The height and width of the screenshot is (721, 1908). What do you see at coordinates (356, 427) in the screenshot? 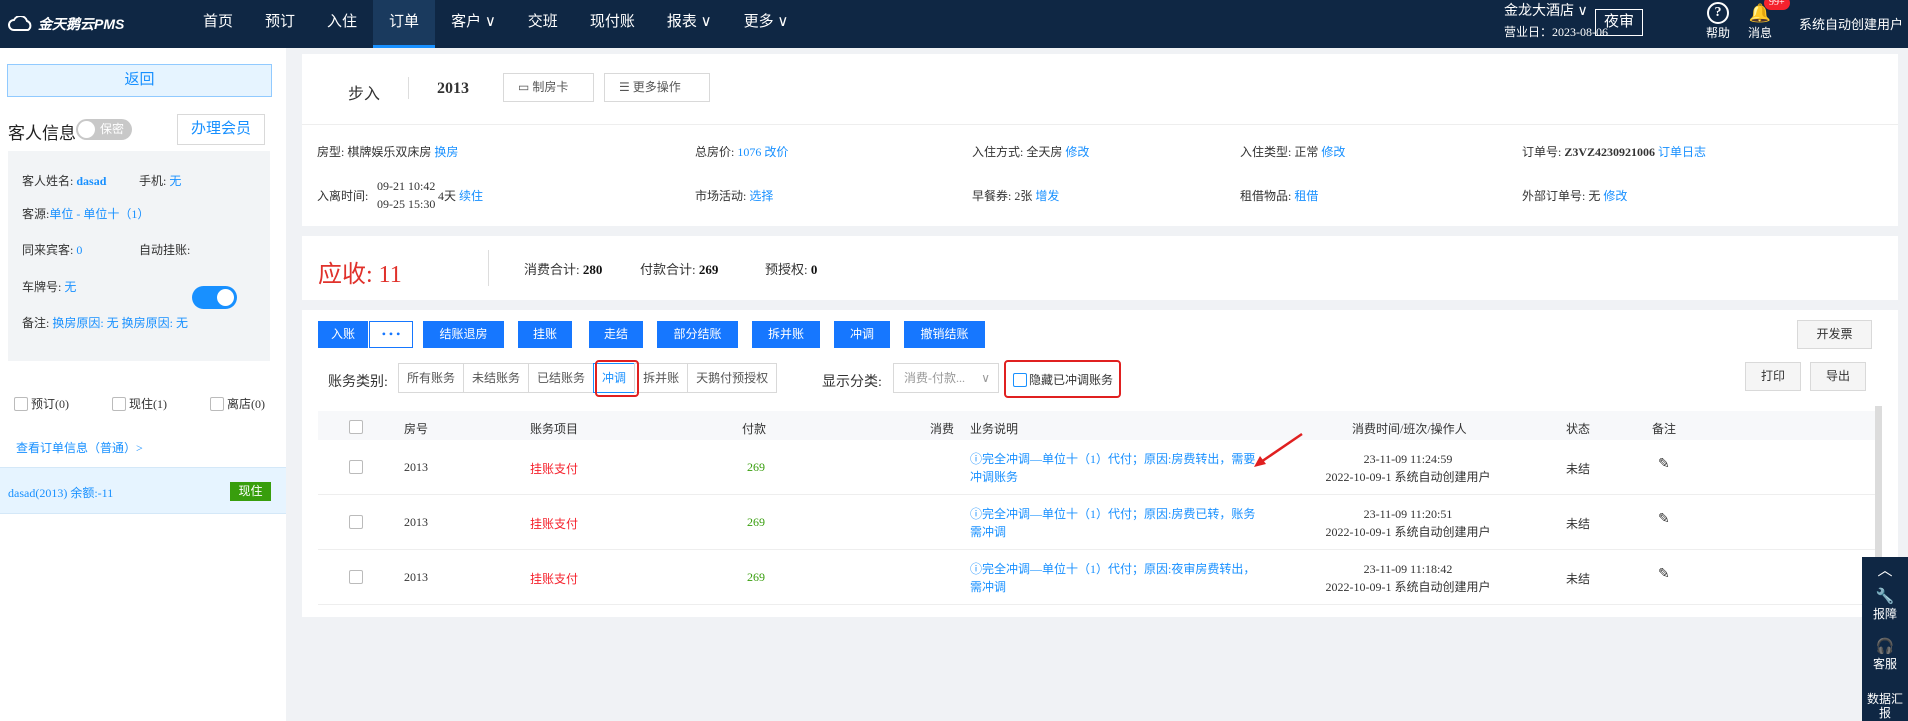
I see `select-all-checkbox` at bounding box center [356, 427].